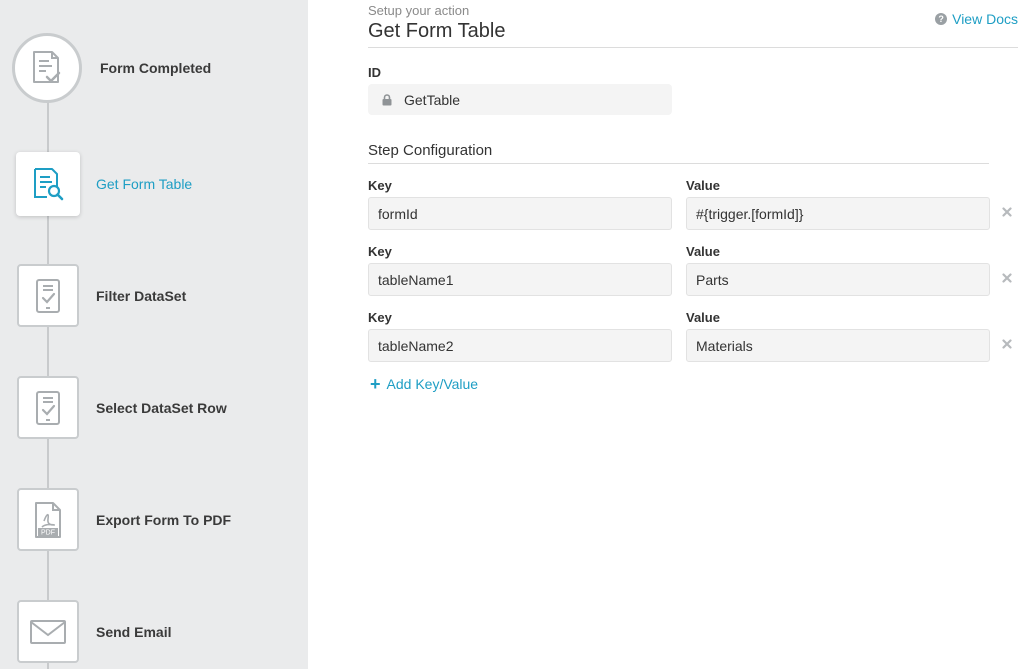 The image size is (1026, 669). Describe the element at coordinates (985, 19) in the screenshot. I see `view-docs-label: View Docs` at that location.